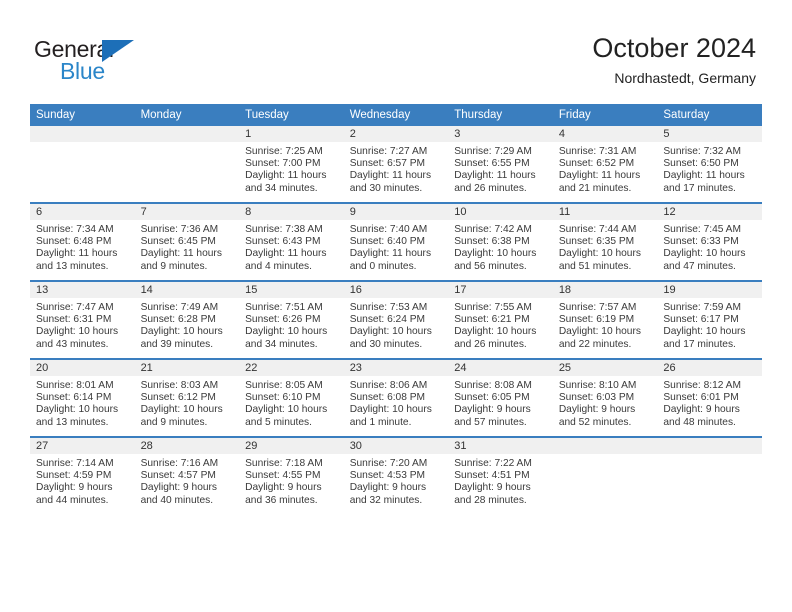 Image resolution: width=792 pixels, height=612 pixels. What do you see at coordinates (387, 242) in the screenshot?
I see `sunset-text: Sunset: 6:40 PM` at bounding box center [387, 242].